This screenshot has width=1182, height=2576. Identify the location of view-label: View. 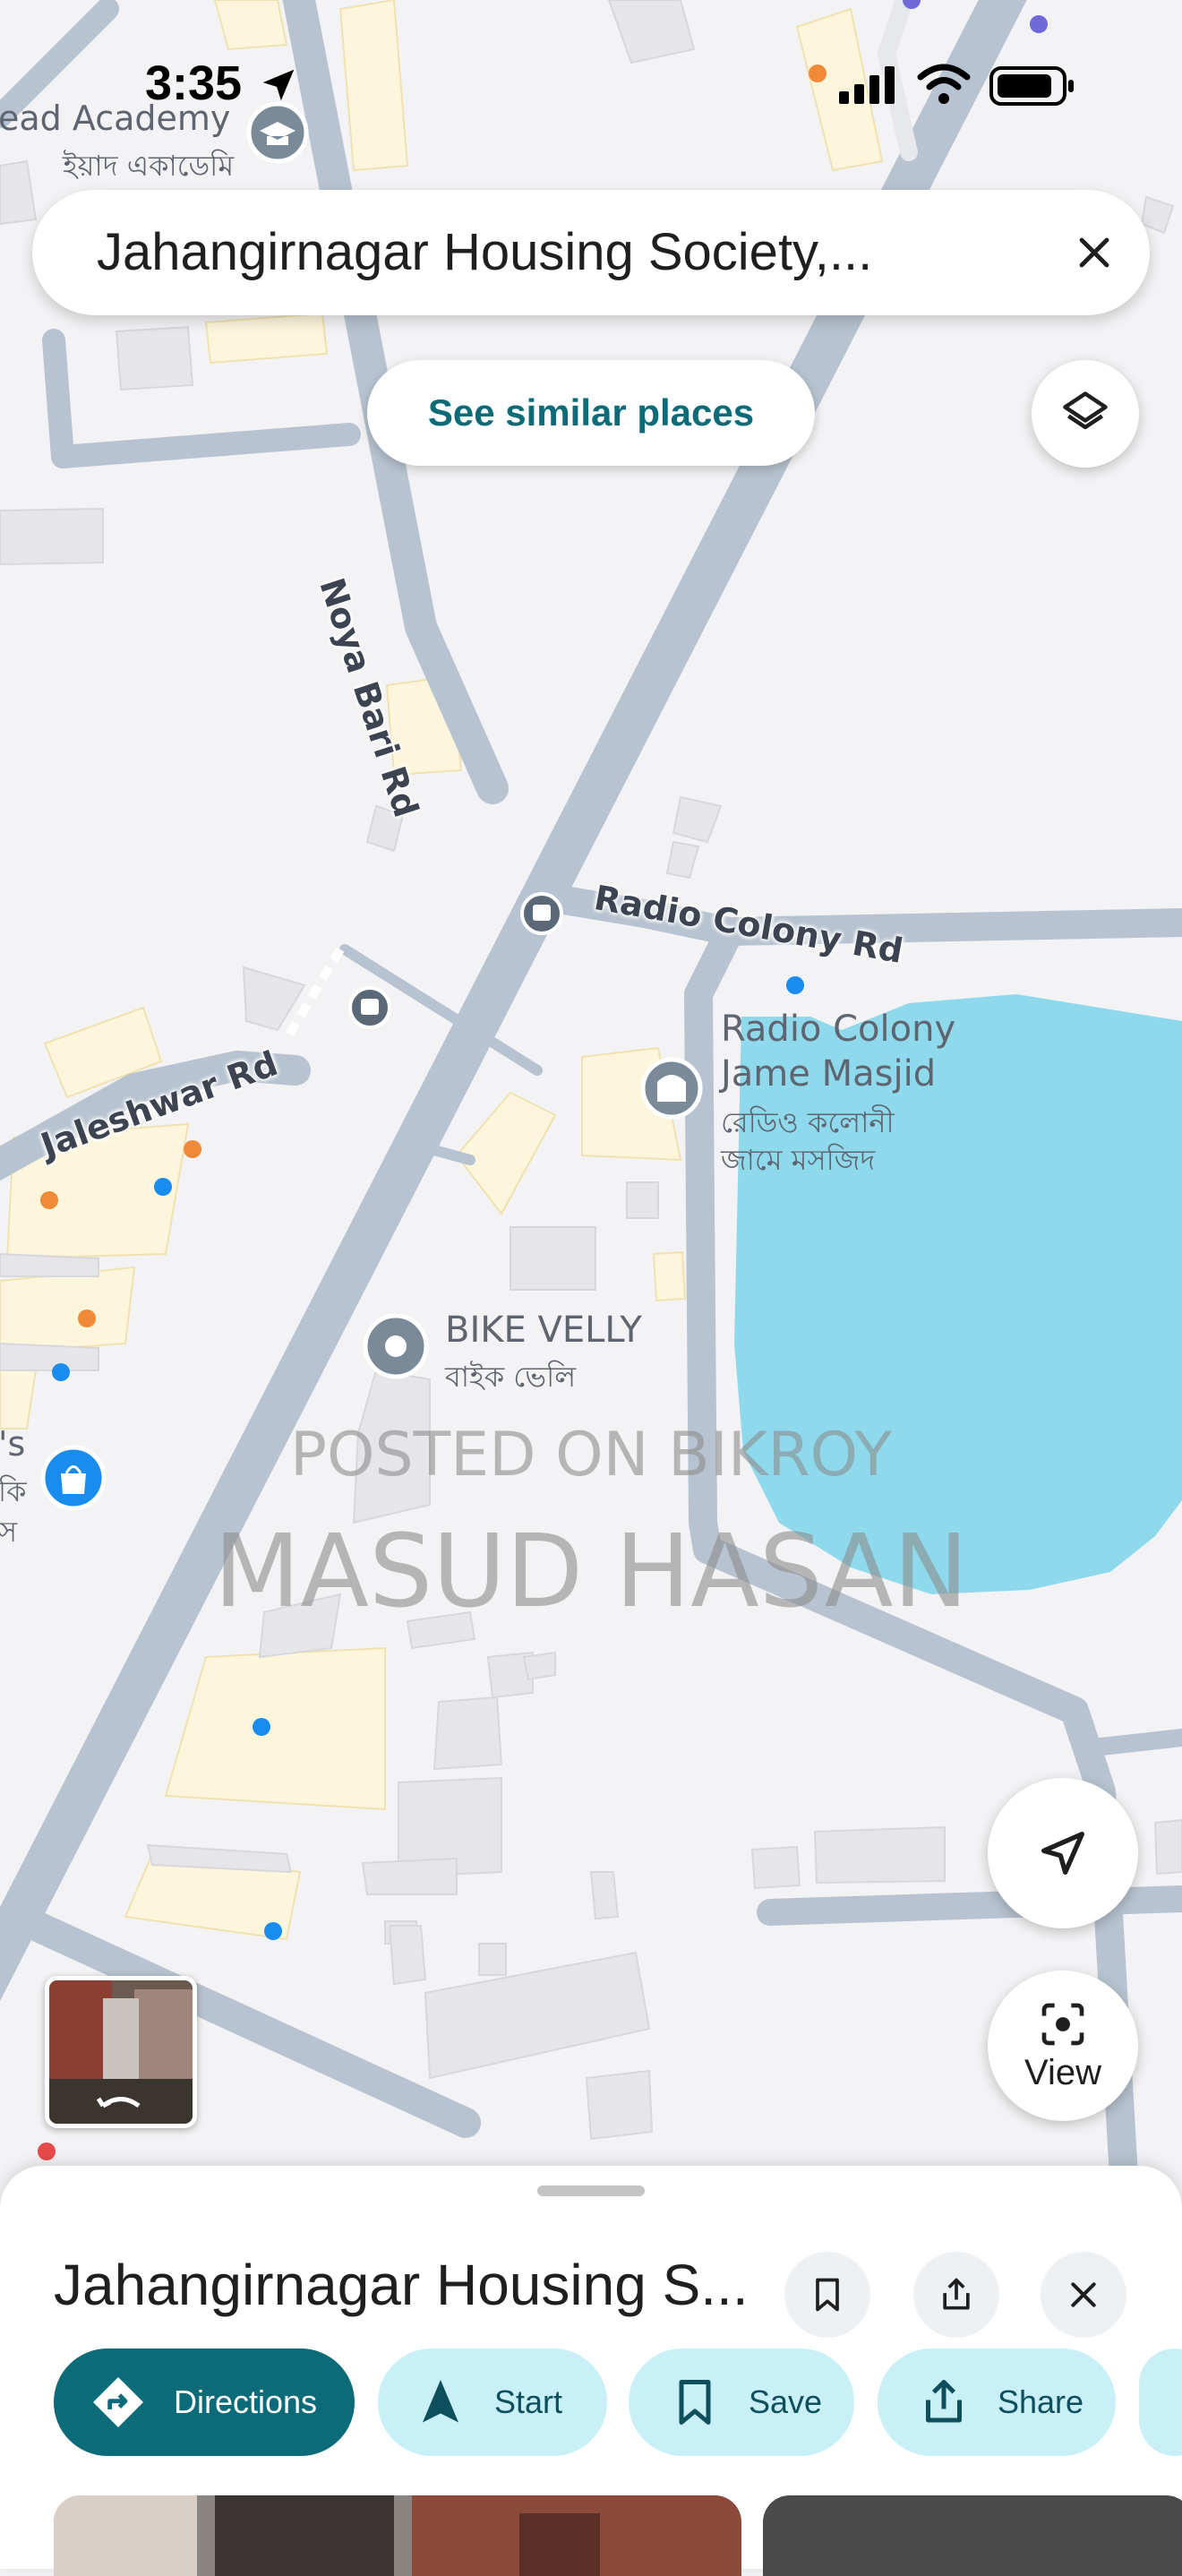
(1063, 2072).